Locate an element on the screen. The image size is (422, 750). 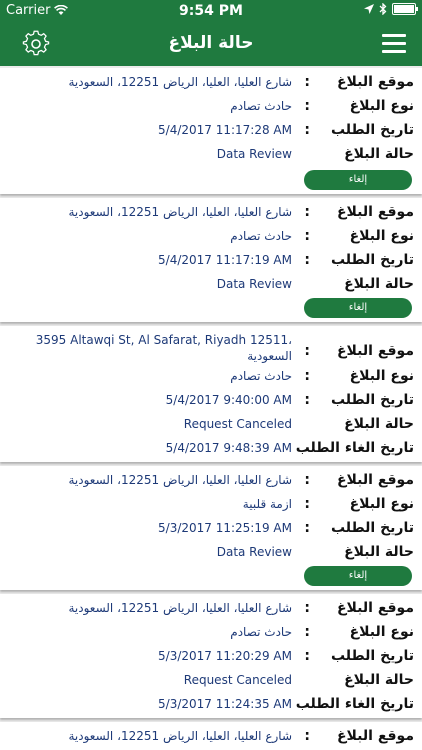
cancel-date-row: 5/4/2017 9:48:39 AM تاريخ الغاء الطلب is located at coordinates (211, 452).